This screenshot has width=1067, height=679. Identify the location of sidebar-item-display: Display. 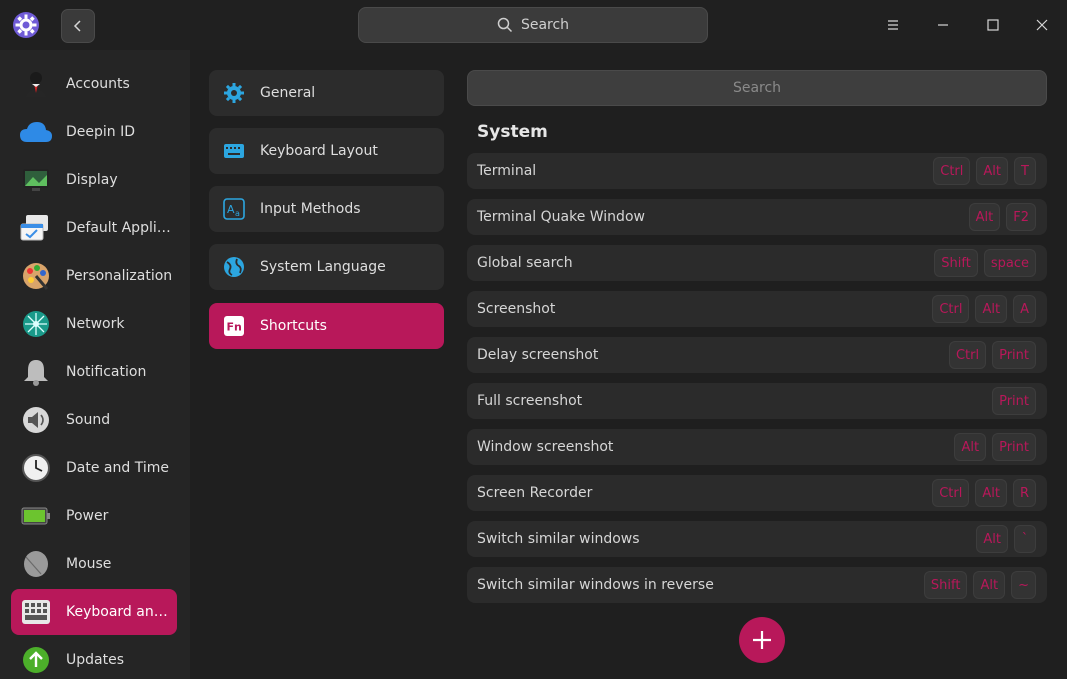
(94, 180).